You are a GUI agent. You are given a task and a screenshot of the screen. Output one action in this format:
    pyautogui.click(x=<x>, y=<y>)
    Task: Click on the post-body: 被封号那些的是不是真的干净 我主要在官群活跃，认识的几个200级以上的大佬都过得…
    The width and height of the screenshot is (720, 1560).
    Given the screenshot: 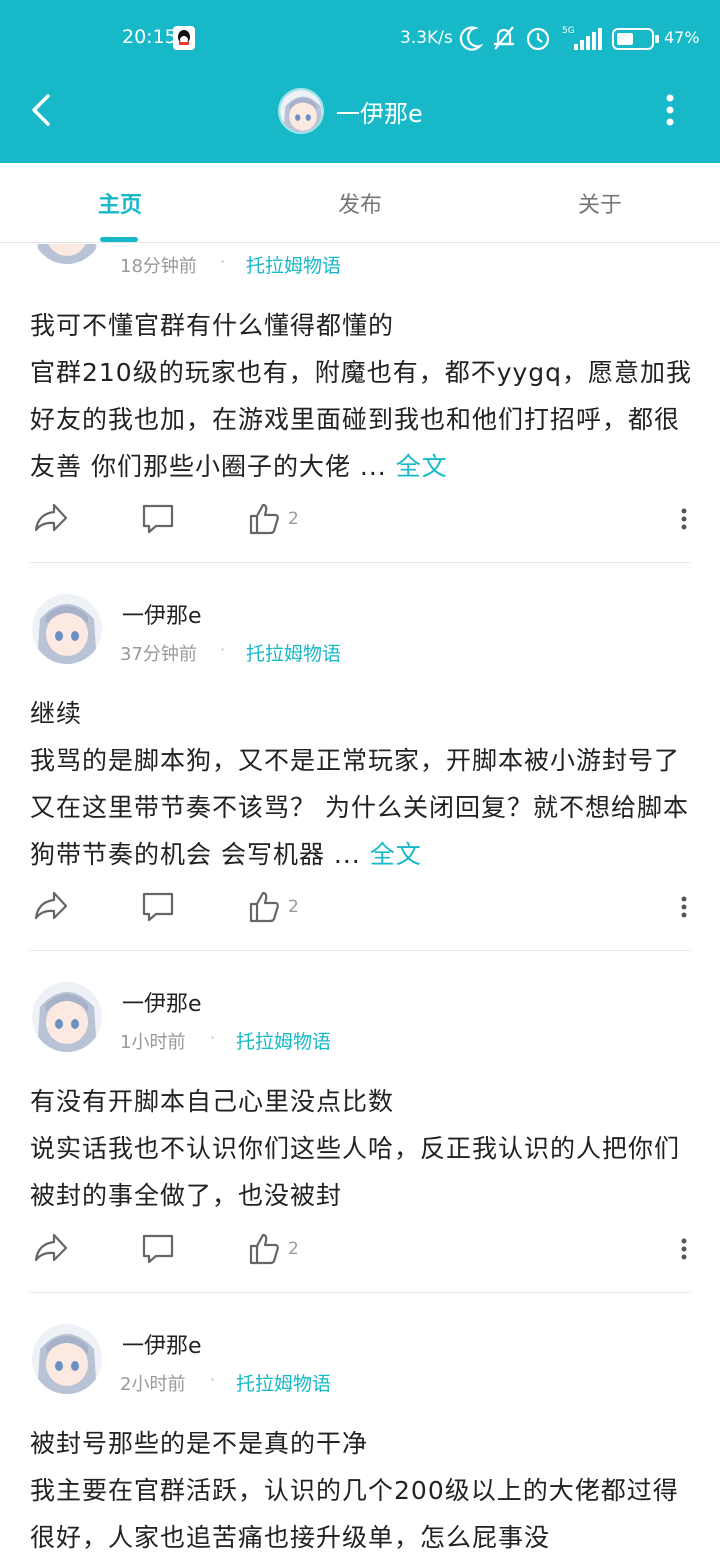 What is the action you would take?
    pyautogui.click(x=362, y=1490)
    